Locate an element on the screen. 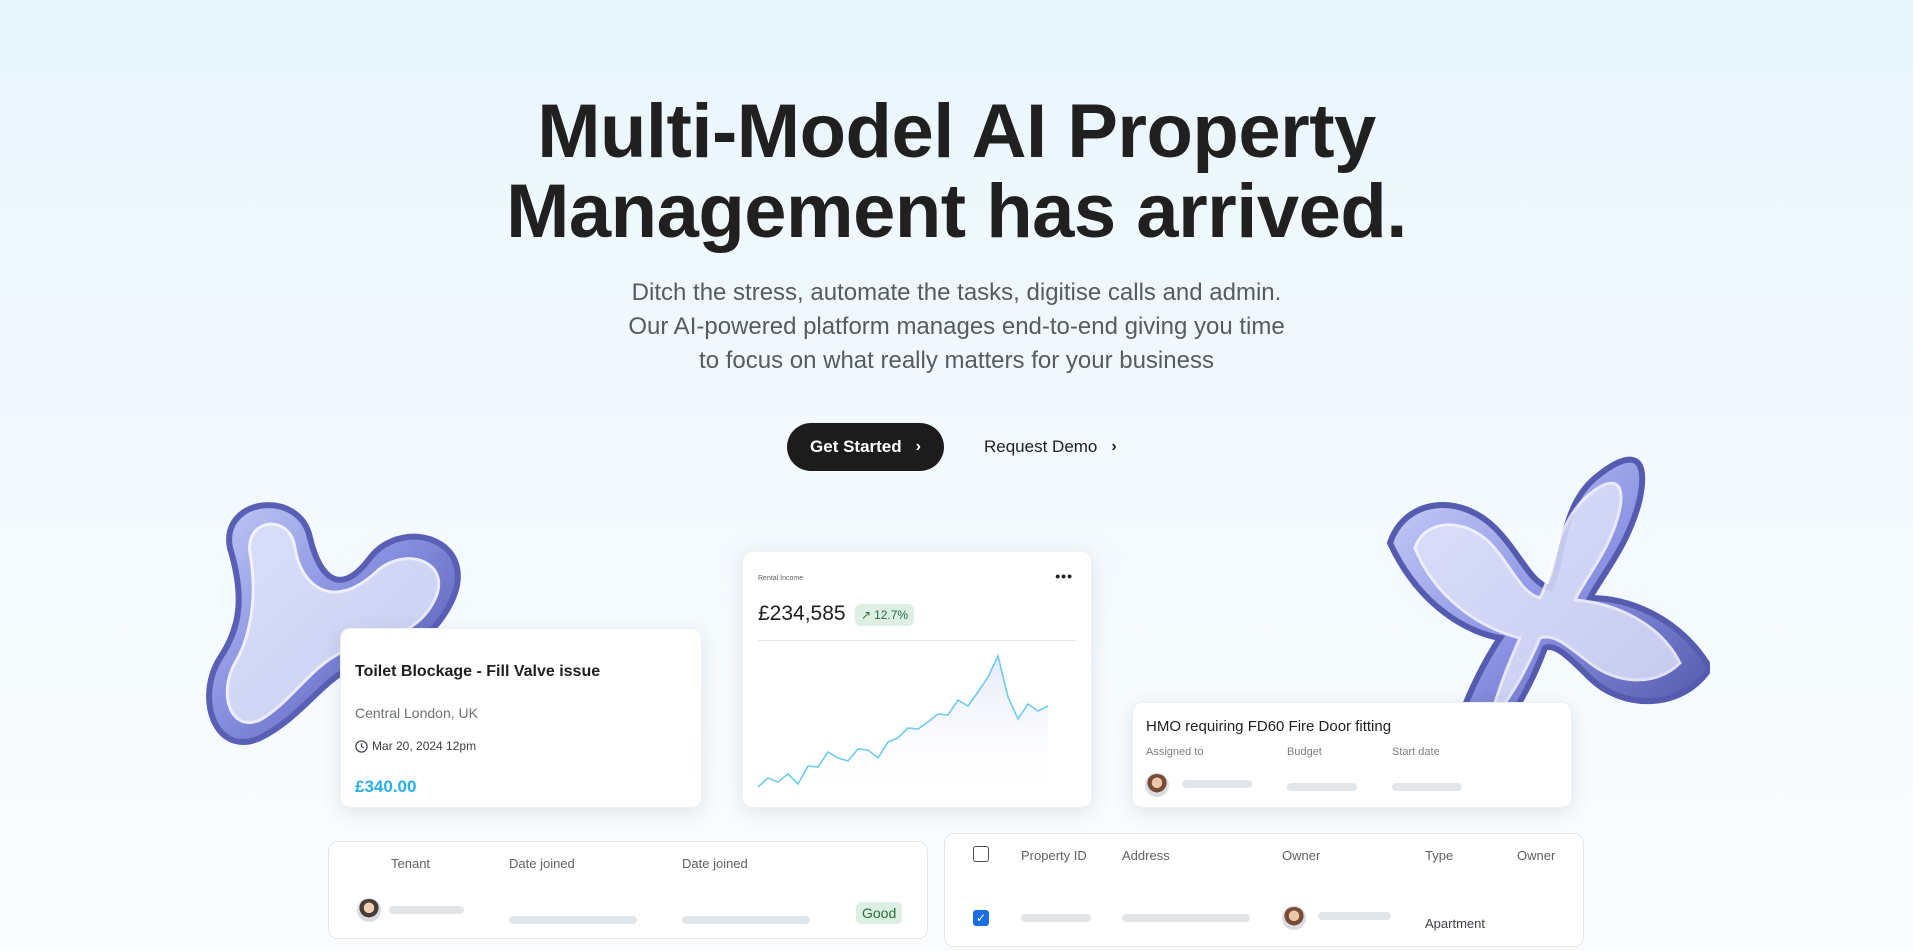  date-placeholder is located at coordinates (573, 920).